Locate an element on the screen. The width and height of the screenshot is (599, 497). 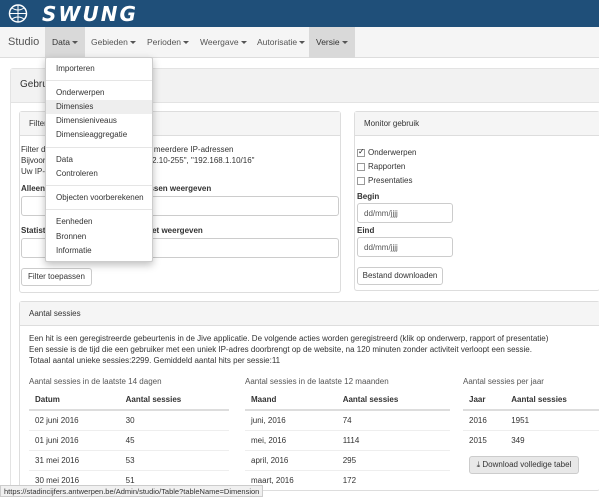
table-row: 2016 1951 is located at coordinates (531, 419).